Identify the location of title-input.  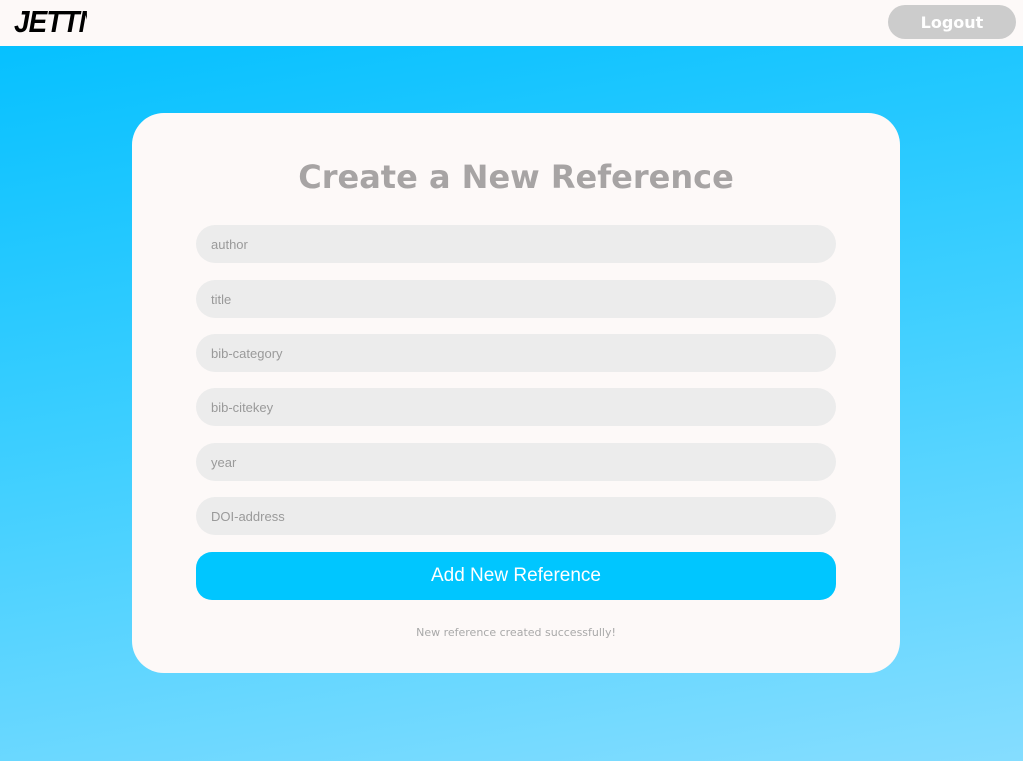
(516, 299).